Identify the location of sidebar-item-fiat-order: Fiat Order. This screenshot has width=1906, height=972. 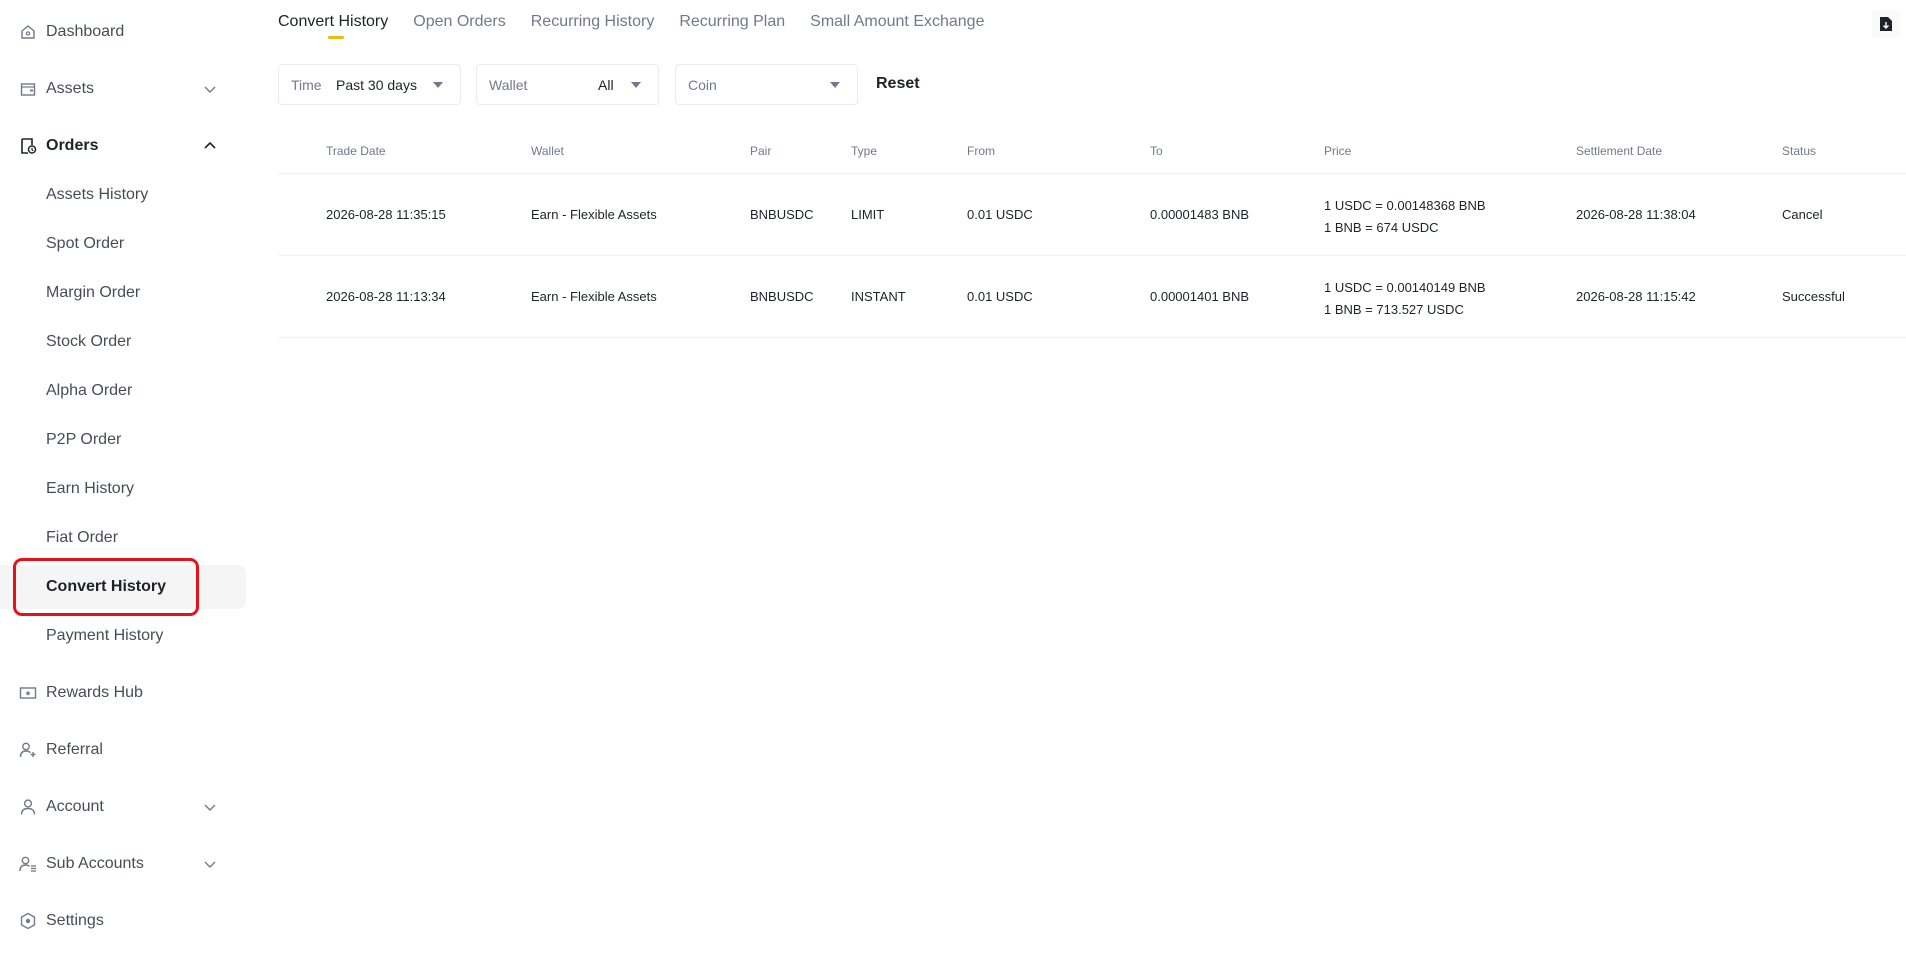
(123, 538).